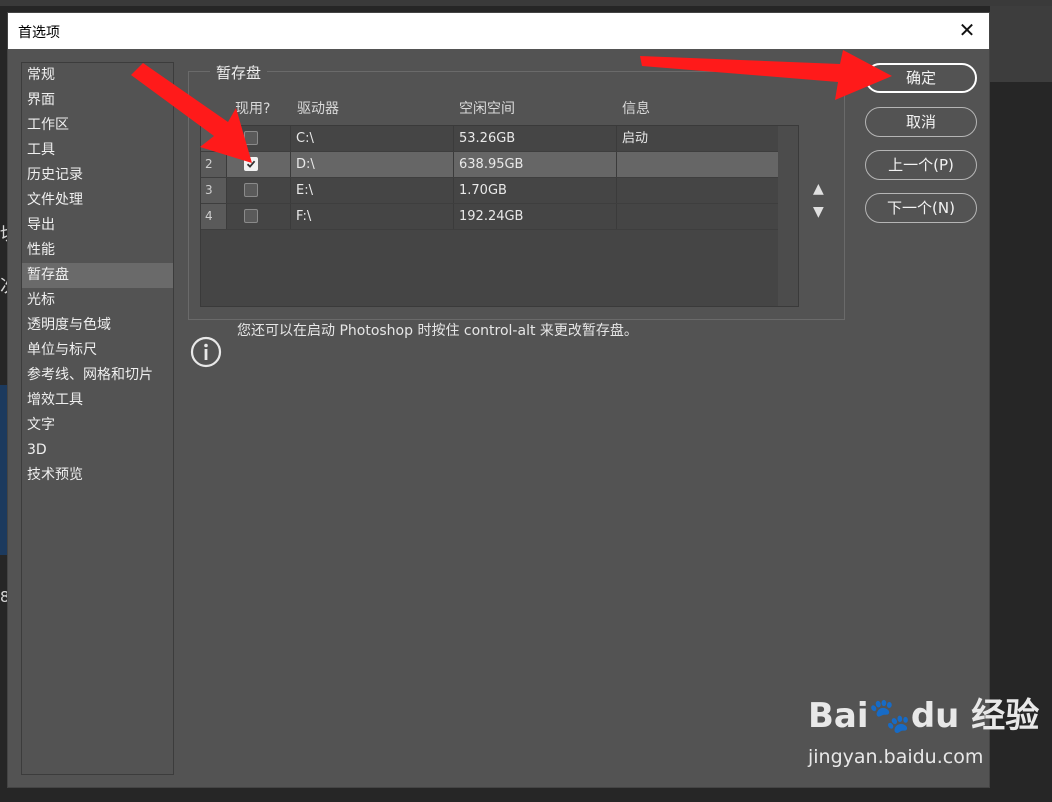 This screenshot has width=1052, height=802. What do you see at coordinates (97, 325) in the screenshot?
I see `sidebar-item-transparency: 透明度与色域` at bounding box center [97, 325].